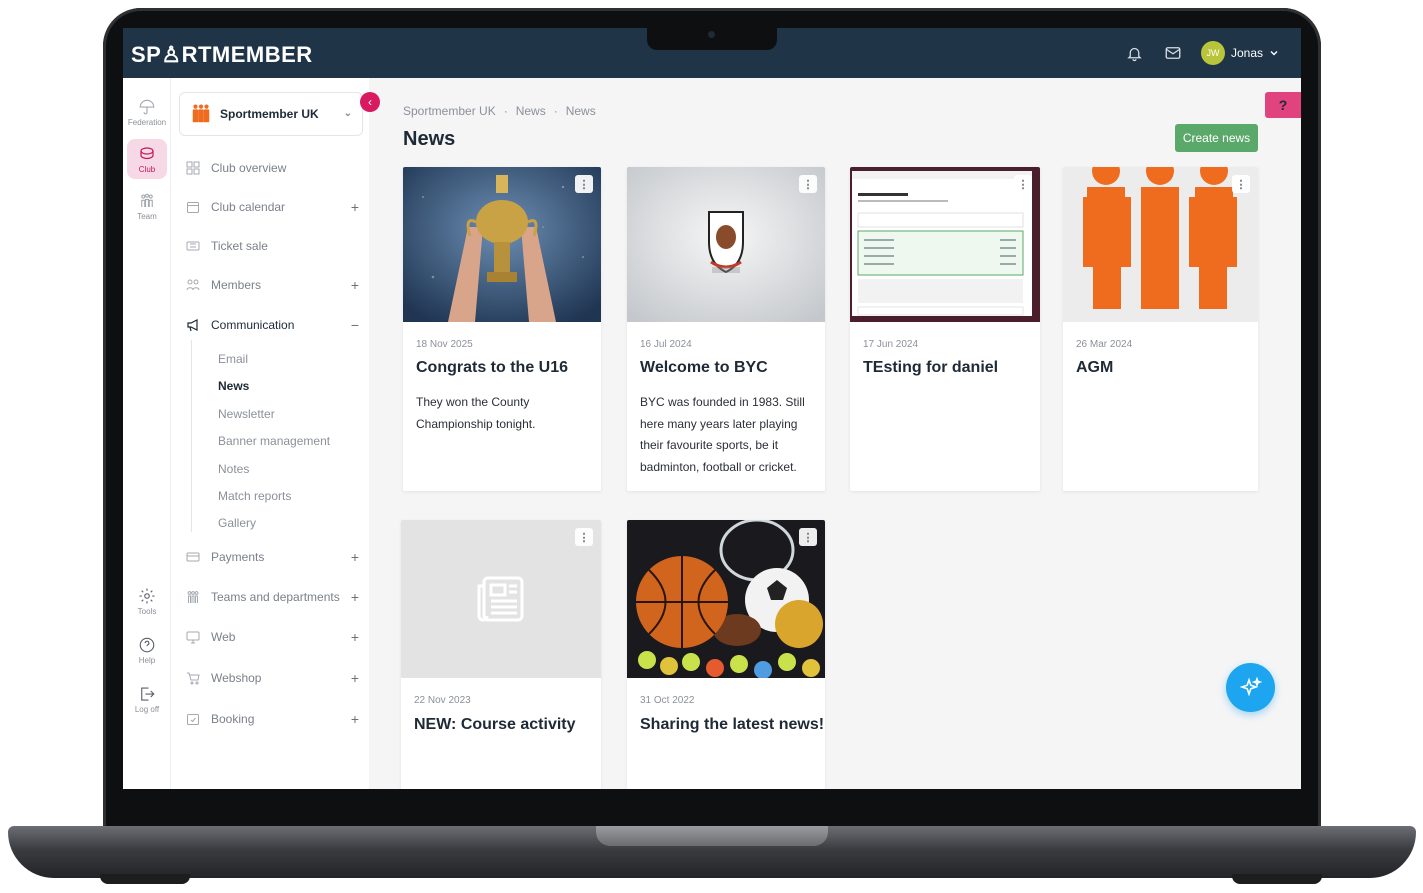 Image resolution: width=1423 pixels, height=893 pixels. What do you see at coordinates (1283, 105) in the screenshot?
I see `help-tab-button: ?` at bounding box center [1283, 105].